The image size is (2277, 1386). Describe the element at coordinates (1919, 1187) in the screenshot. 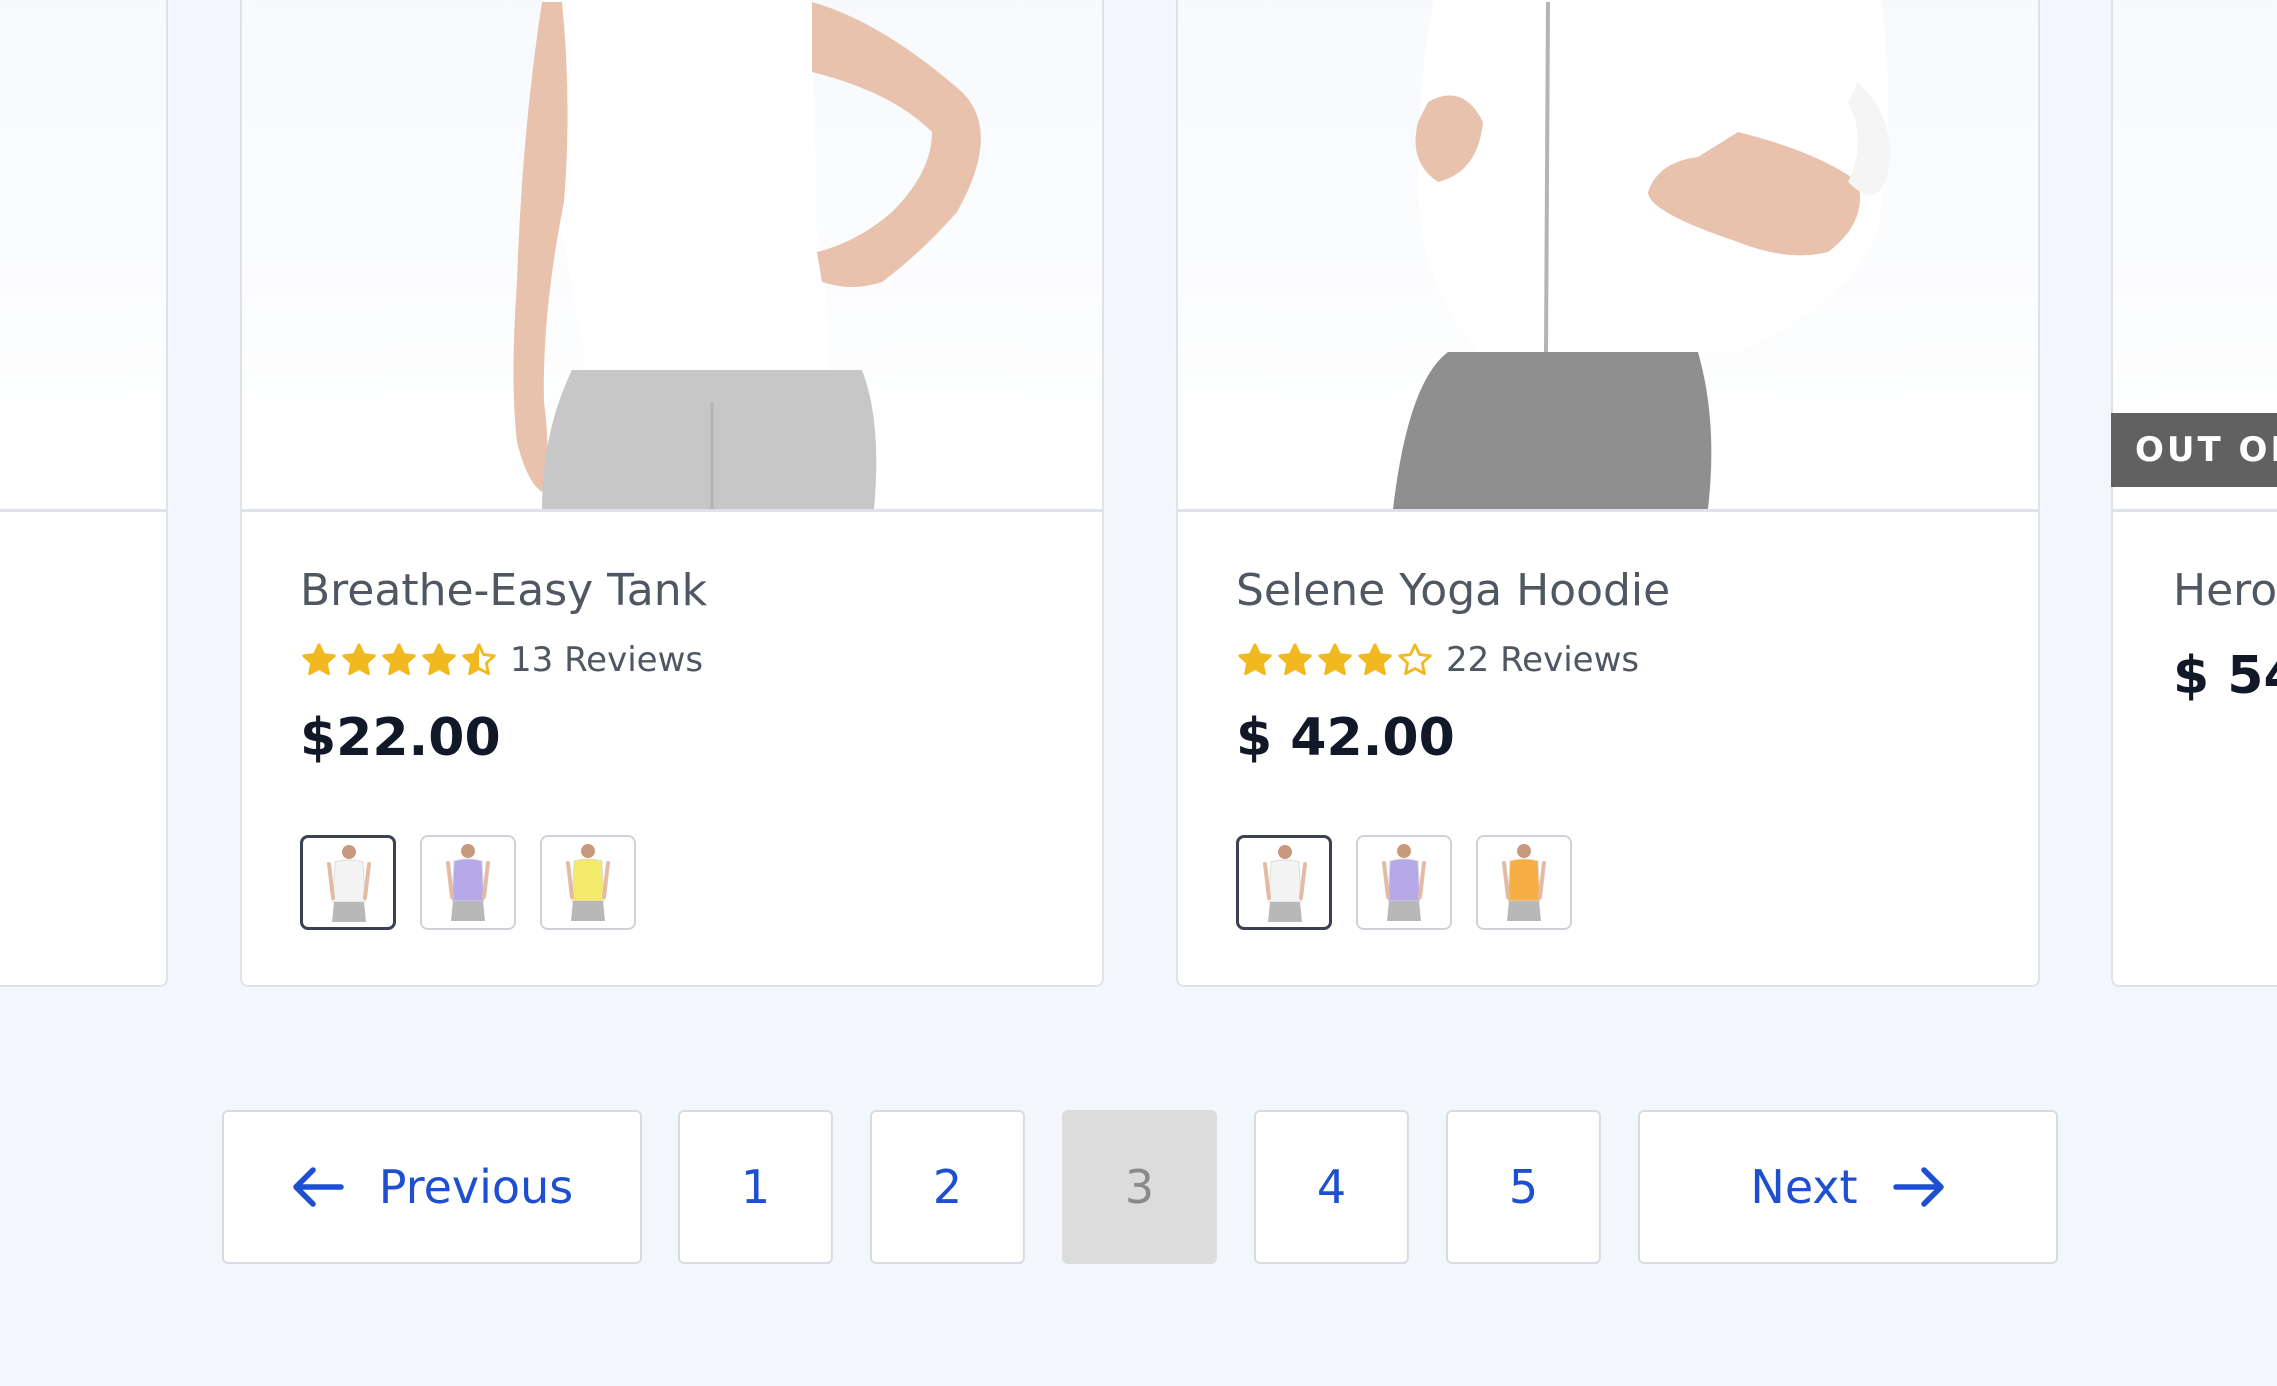

I see `arrow-right-icon` at that location.